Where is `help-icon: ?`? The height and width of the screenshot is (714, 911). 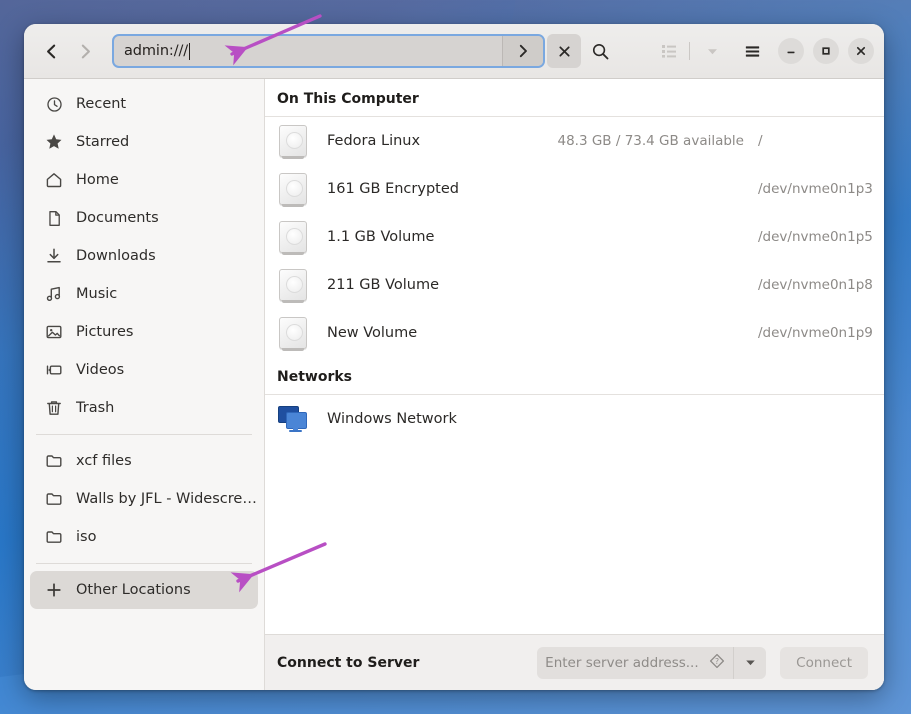
help-icon: ? is located at coordinates (717, 663).